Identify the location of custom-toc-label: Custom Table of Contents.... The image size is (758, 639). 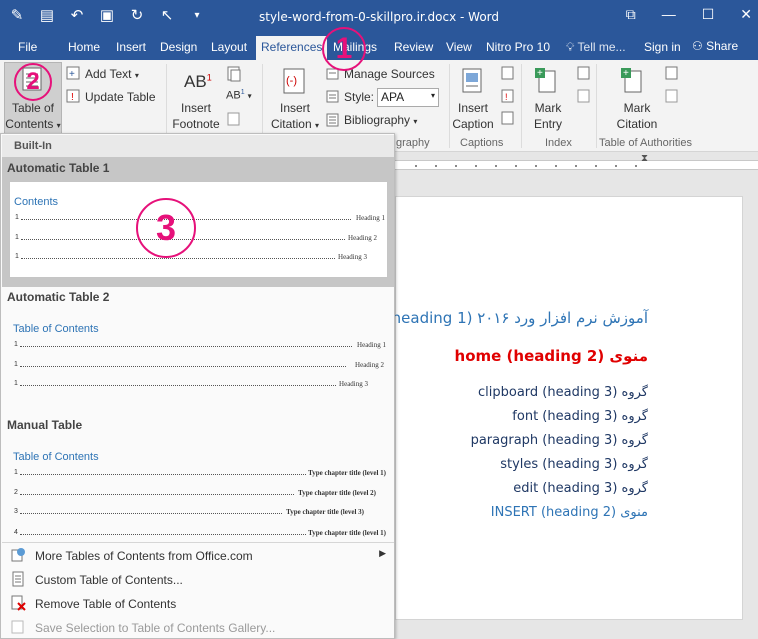
(109, 580).